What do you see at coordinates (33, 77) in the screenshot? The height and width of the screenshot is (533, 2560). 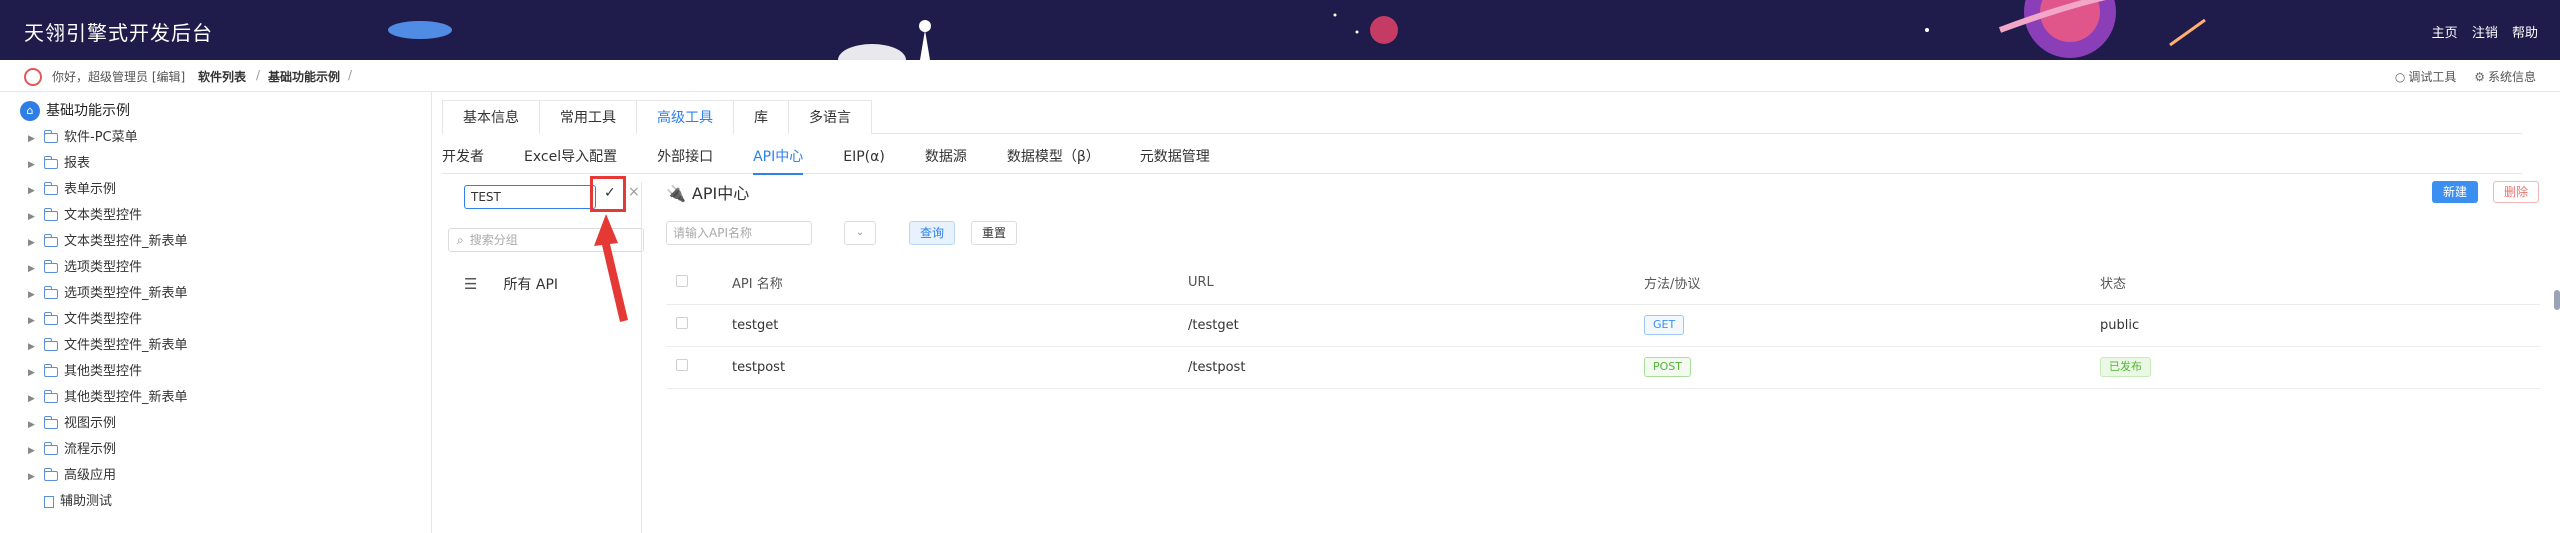 I see `avatar` at bounding box center [33, 77].